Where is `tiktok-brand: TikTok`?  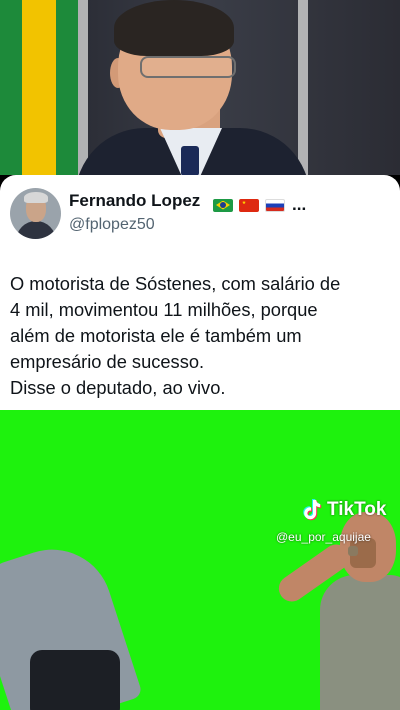 tiktok-brand: TikTok is located at coordinates (357, 509).